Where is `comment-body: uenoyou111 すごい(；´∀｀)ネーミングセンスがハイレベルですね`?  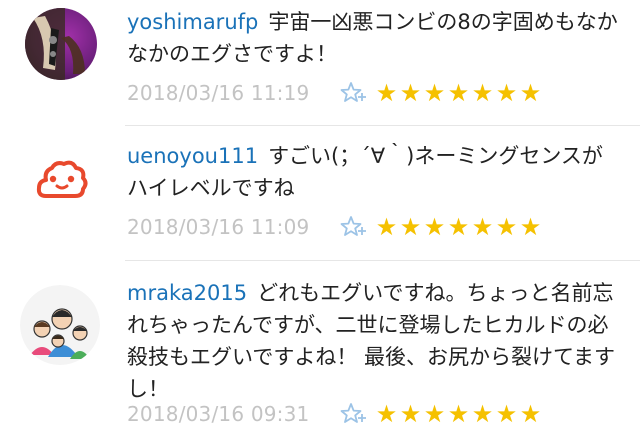
comment-body: uenoyou111 すごい(；´∀｀)ネーミングセンスがハイレベルですね is located at coordinates (374, 172).